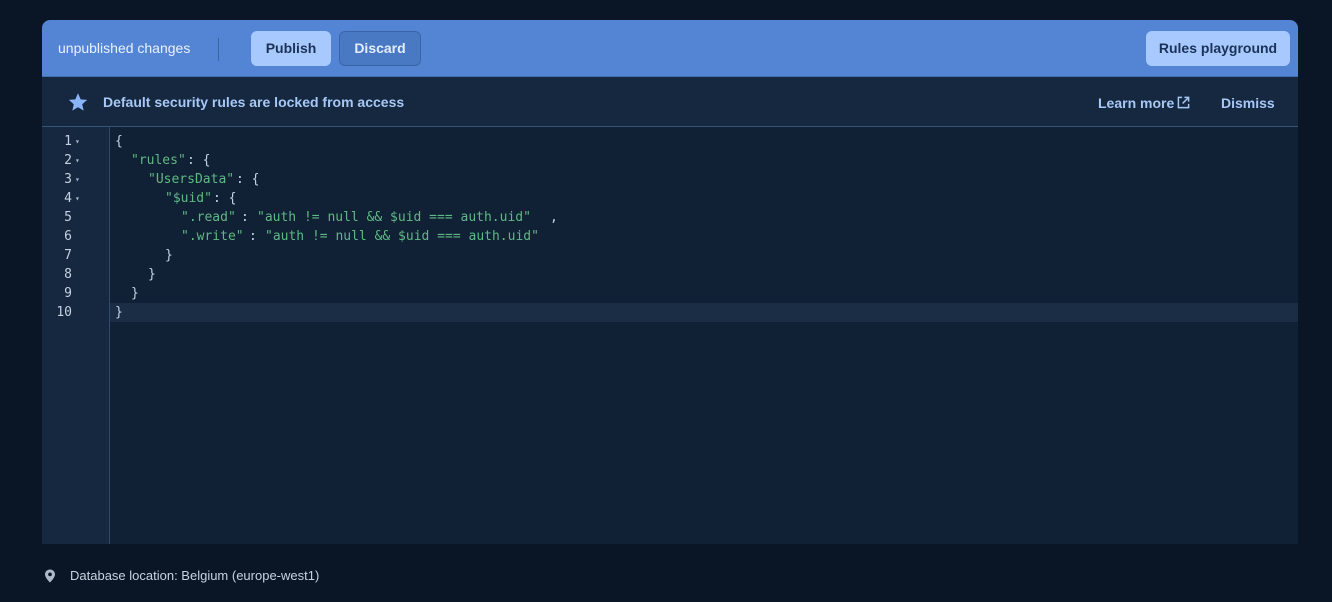 This screenshot has width=1332, height=602. What do you see at coordinates (704, 160) in the screenshot?
I see `code-line: "rules" : {` at bounding box center [704, 160].